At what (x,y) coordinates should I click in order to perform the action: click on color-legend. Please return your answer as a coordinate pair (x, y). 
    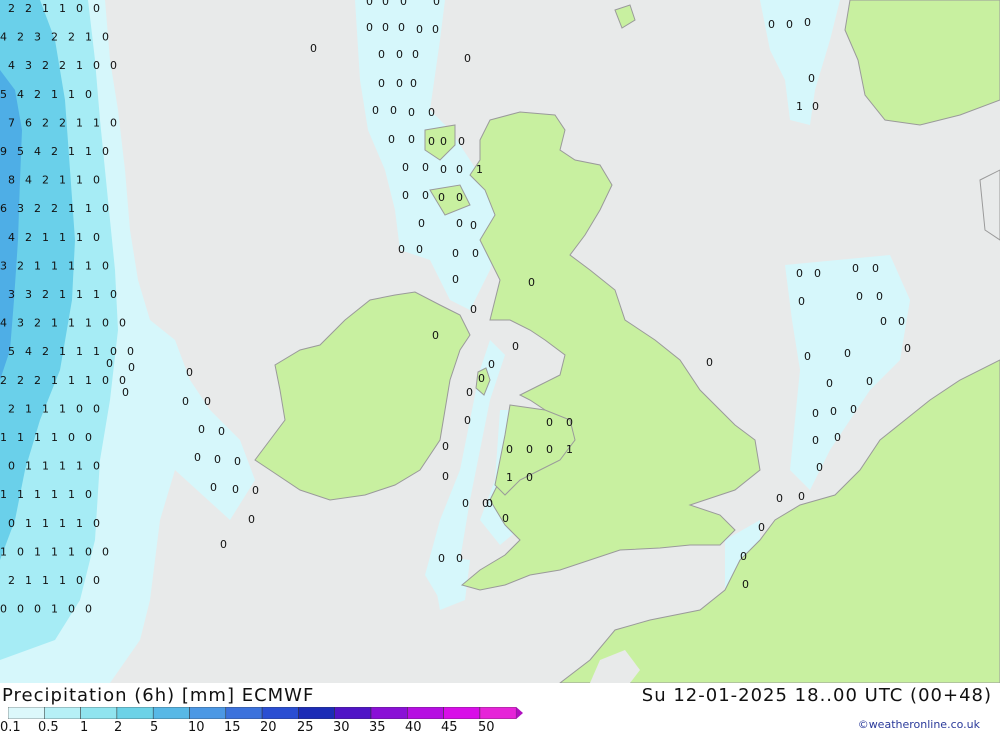
    Looking at the image, I should click on (265, 713).